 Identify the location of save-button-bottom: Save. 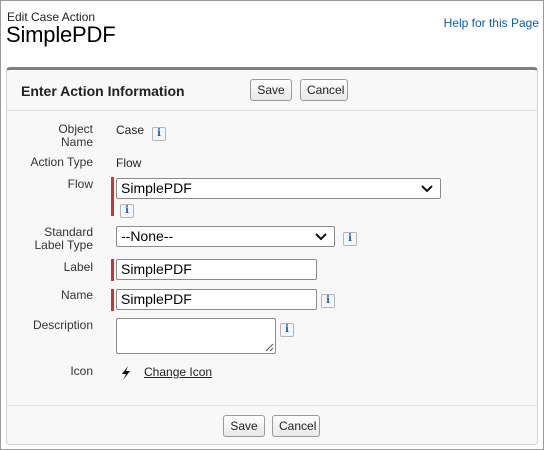
(244, 426).